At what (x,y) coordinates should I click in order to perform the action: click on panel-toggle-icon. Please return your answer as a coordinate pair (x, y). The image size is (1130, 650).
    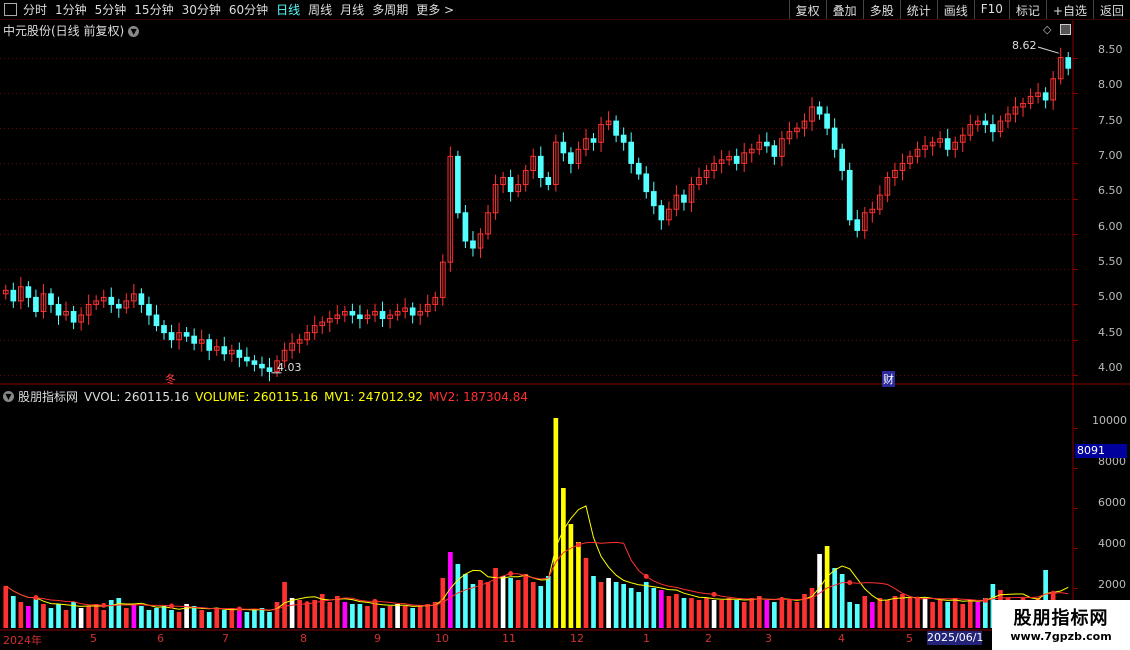
    Looking at the image, I should click on (1065, 29).